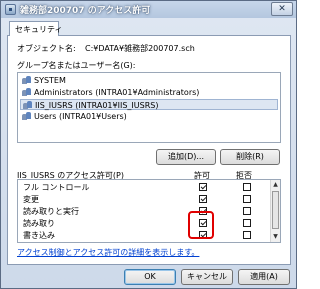  I want to click on list-item: Administrators (INTRA01¥Administrators), so click(149, 92).